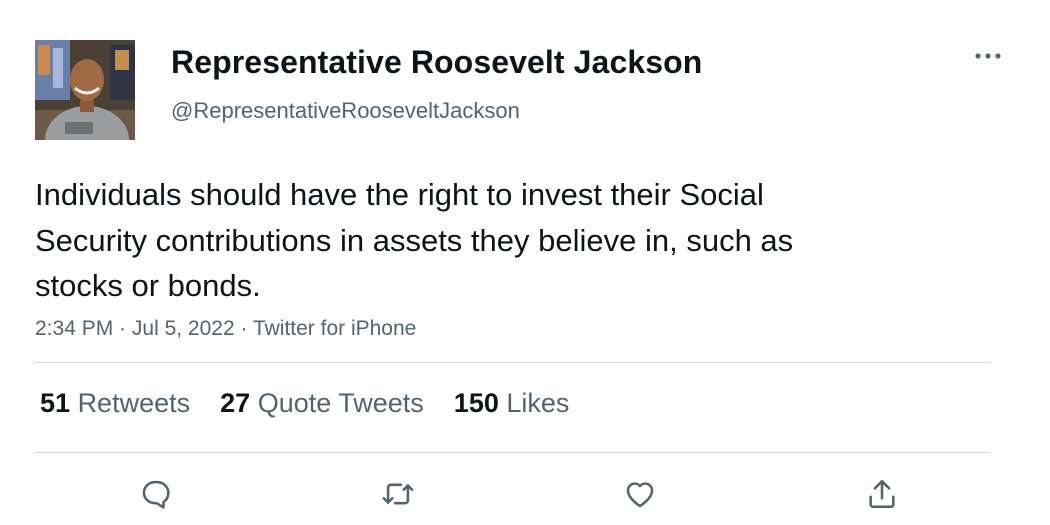  Describe the element at coordinates (85, 90) in the screenshot. I see `avatar` at that location.